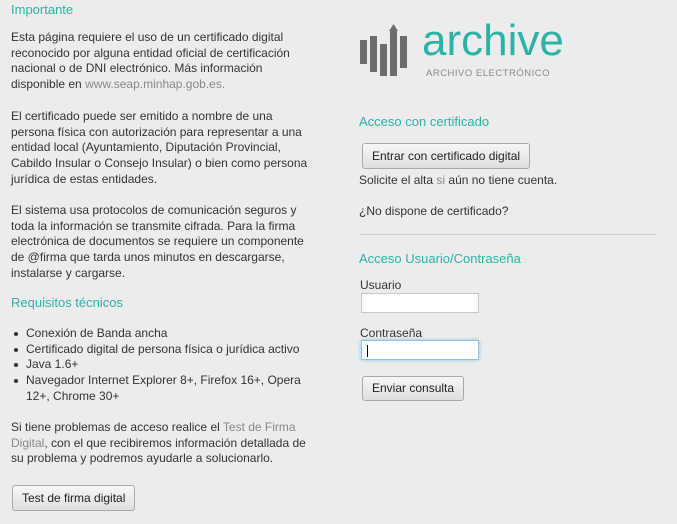 The height and width of the screenshot is (524, 677). What do you see at coordinates (391, 333) in the screenshot?
I see `password-label: Contraseña` at bounding box center [391, 333].